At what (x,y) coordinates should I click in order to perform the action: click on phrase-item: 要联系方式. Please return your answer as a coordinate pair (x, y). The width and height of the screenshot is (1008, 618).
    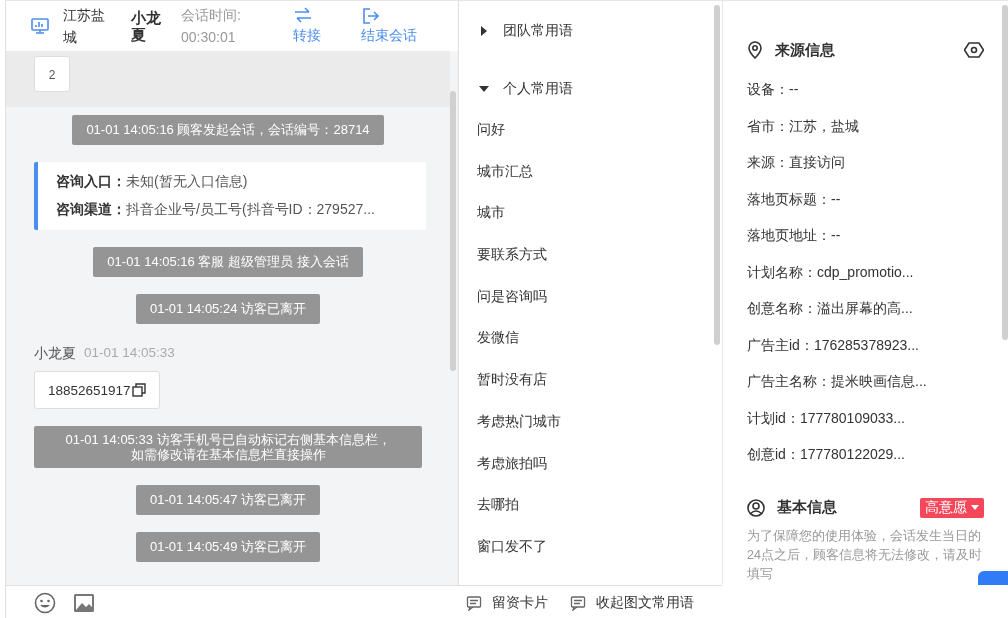
    Looking at the image, I should click on (590, 255).